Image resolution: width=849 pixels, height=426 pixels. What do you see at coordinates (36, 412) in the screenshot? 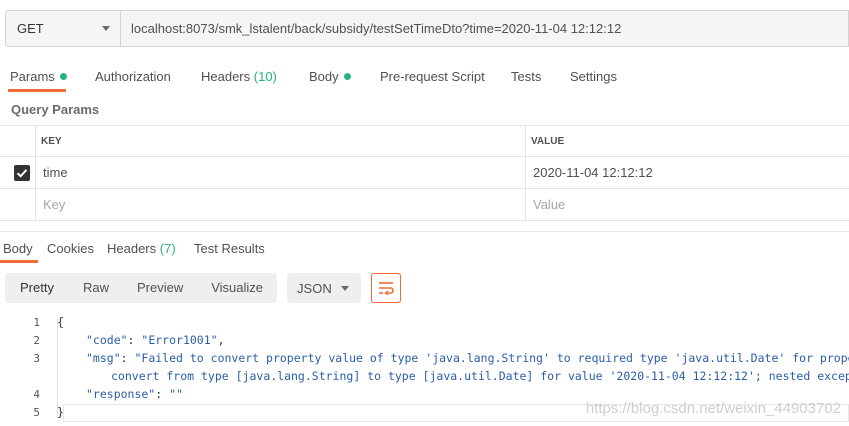
I see `line-number: 5` at bounding box center [36, 412].